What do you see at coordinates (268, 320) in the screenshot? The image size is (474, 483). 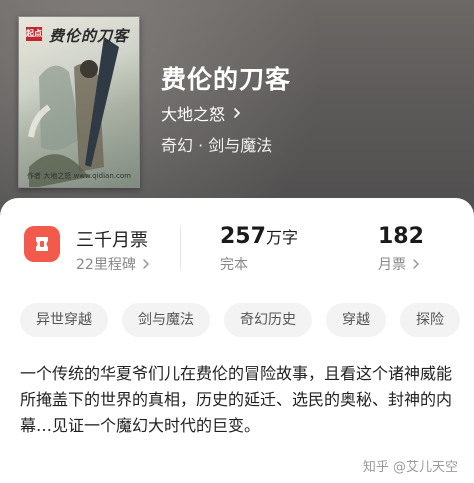 I see `tag-chip: 奇幻历史` at bounding box center [268, 320].